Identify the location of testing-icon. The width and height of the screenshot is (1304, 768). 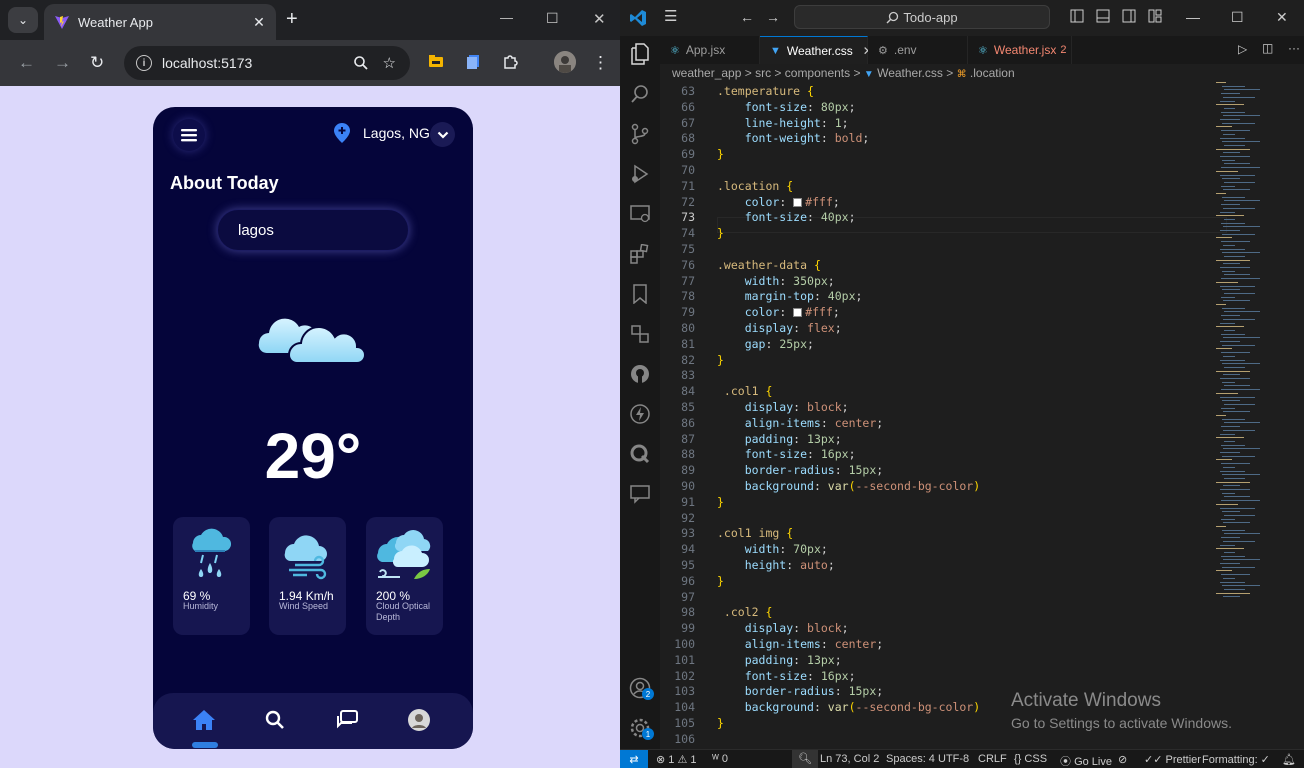
(640, 334).